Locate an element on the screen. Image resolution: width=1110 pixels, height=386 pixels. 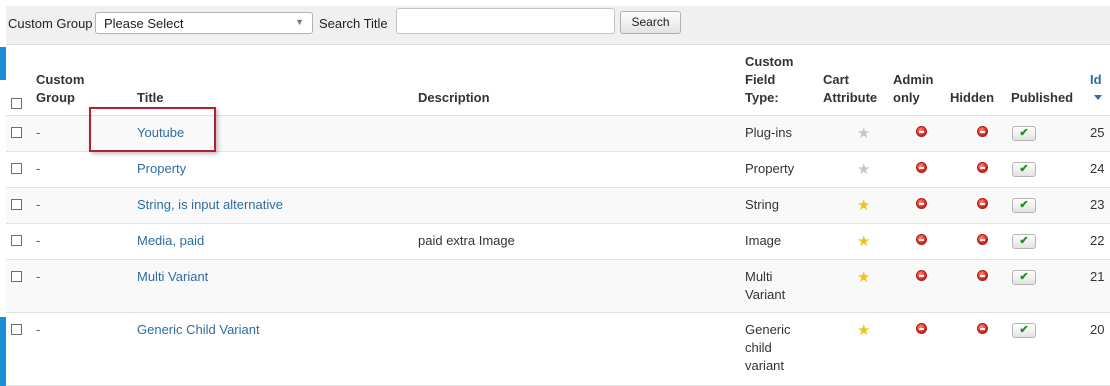
row-title-link: Media, paid is located at coordinates (170, 241).